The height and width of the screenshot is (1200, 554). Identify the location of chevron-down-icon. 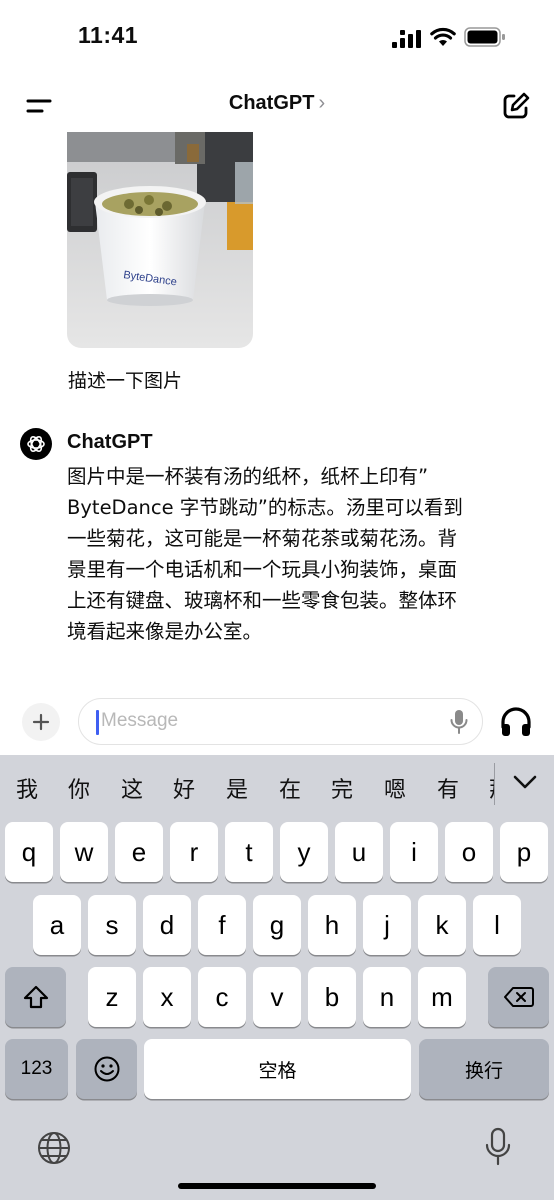
(525, 782).